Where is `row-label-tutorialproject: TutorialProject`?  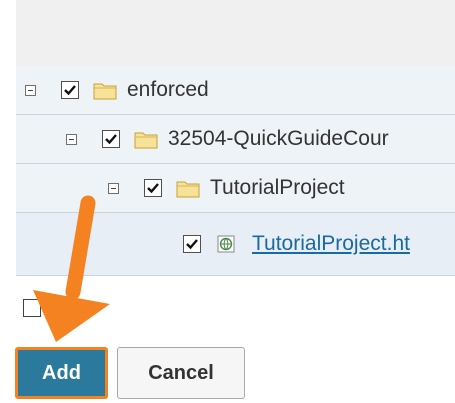 row-label-tutorialproject: TutorialProject is located at coordinates (277, 187).